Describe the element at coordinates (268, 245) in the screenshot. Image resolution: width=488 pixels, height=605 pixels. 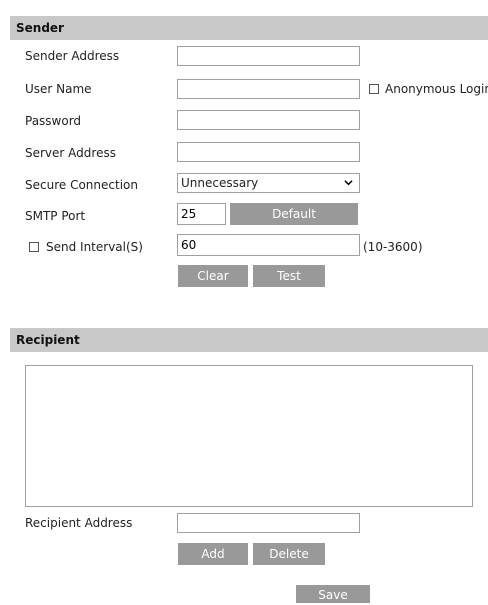
I see `send-interval-field` at that location.